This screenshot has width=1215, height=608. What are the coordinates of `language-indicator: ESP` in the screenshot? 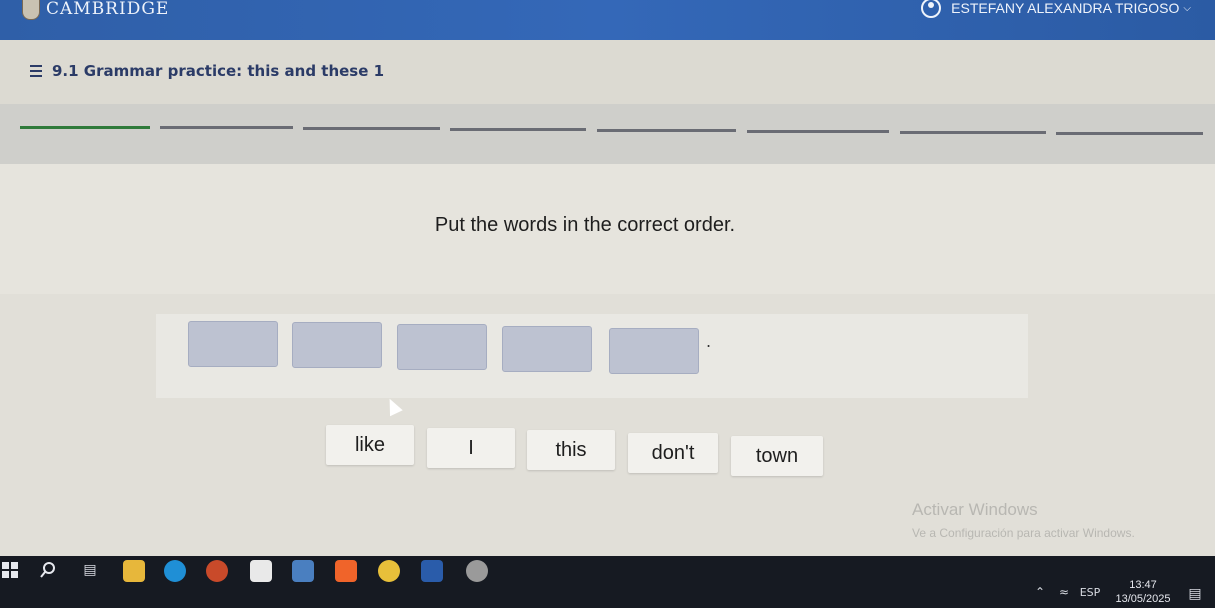 It's located at (1090, 592).